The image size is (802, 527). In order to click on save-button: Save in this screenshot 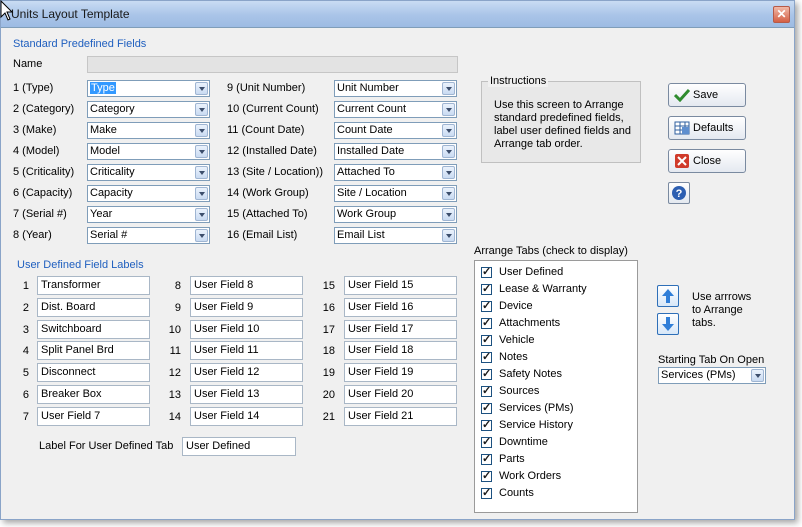, I will do `click(707, 95)`.